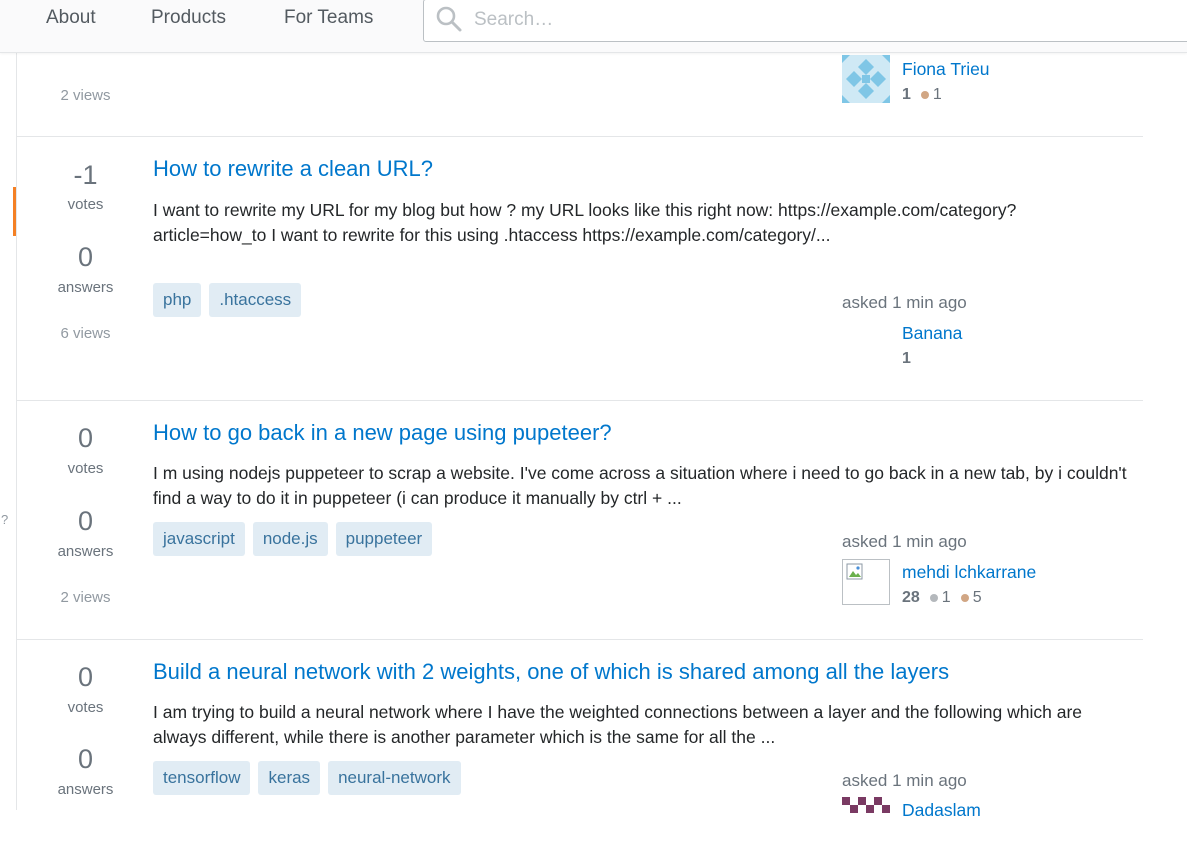 This screenshot has width=1187, height=845. I want to click on nav-for-teams-link: For Teams, so click(328, 18).